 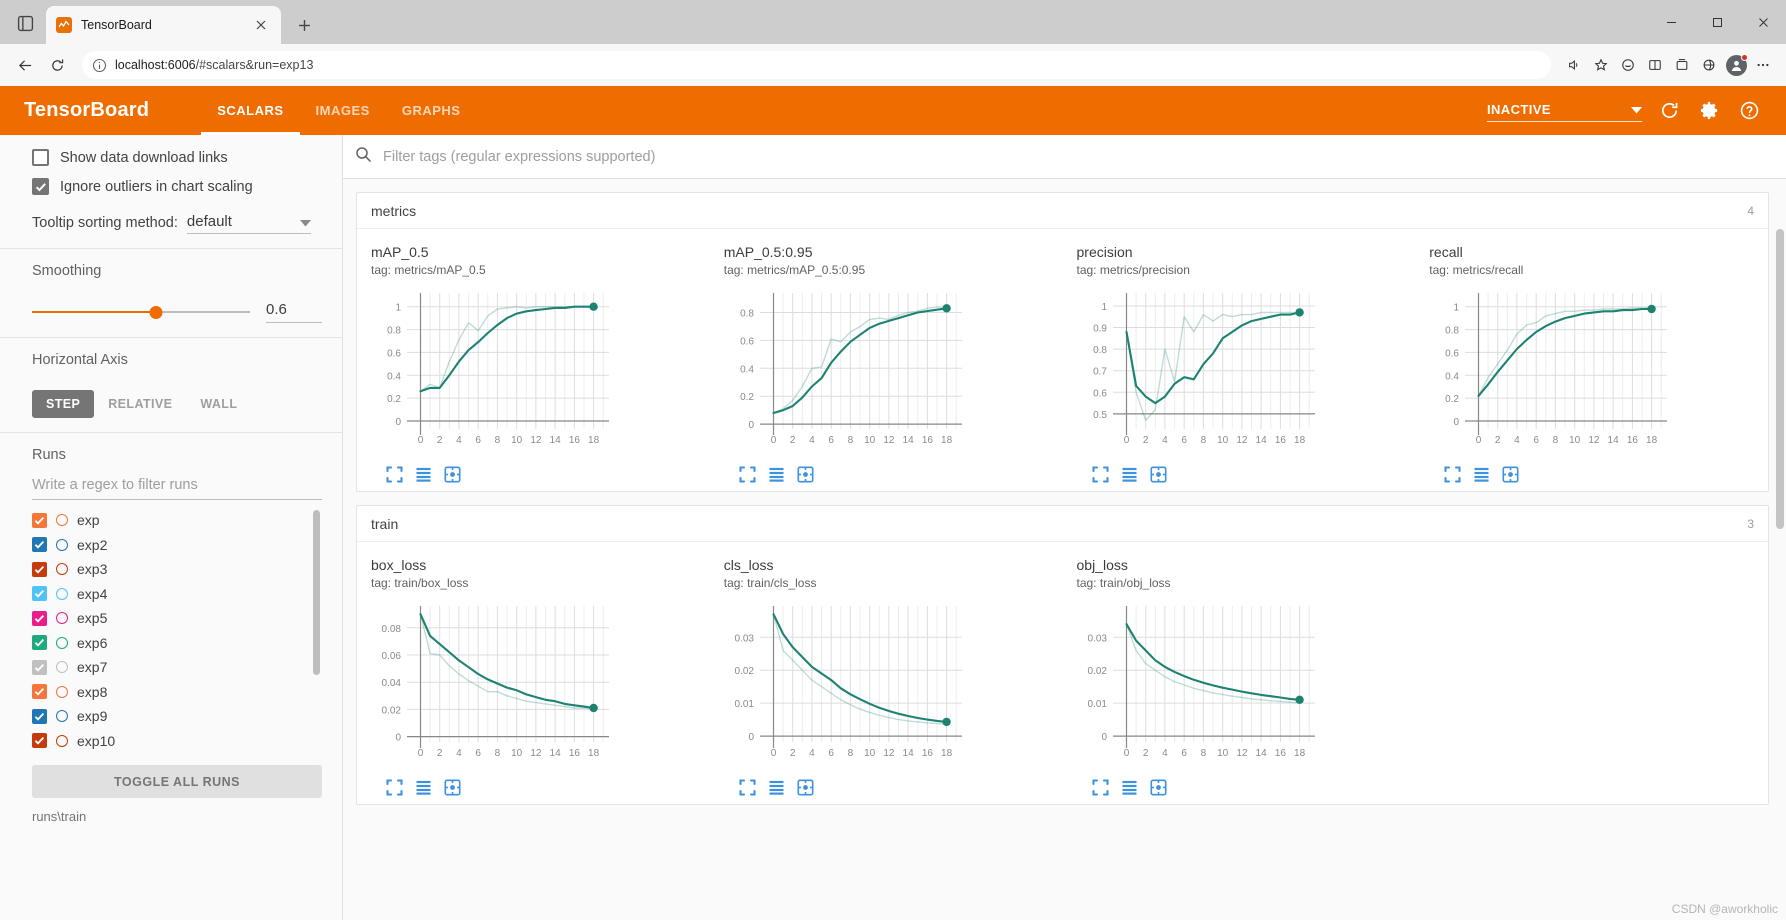 I want to click on axis-option-wall: WALL, so click(x=218, y=404).